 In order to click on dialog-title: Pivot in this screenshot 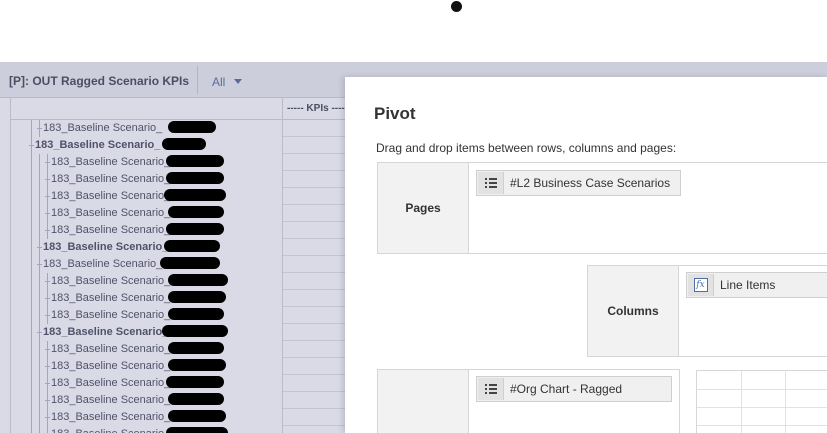, I will do `click(395, 113)`.